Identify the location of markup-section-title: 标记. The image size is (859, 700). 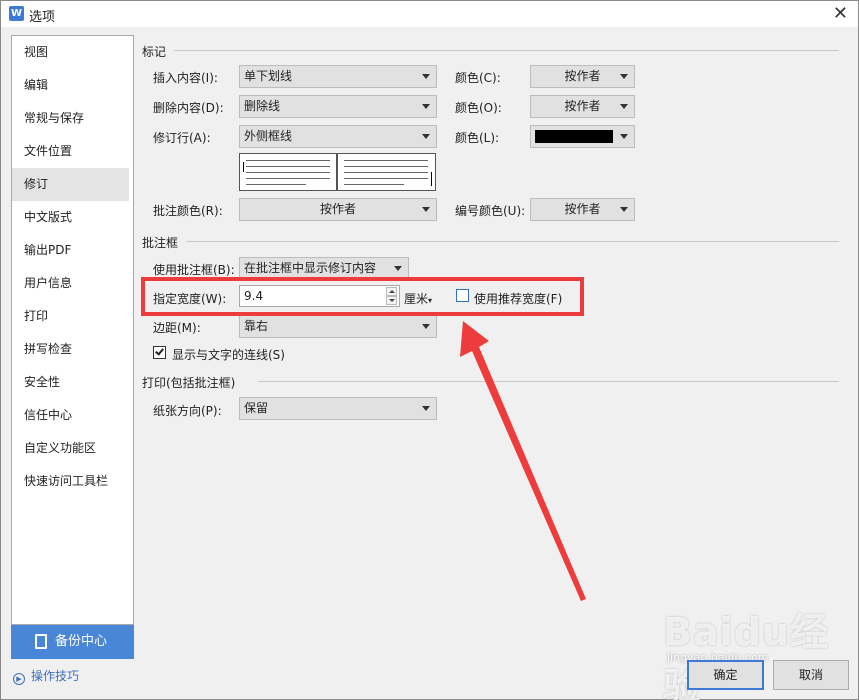
(154, 52).